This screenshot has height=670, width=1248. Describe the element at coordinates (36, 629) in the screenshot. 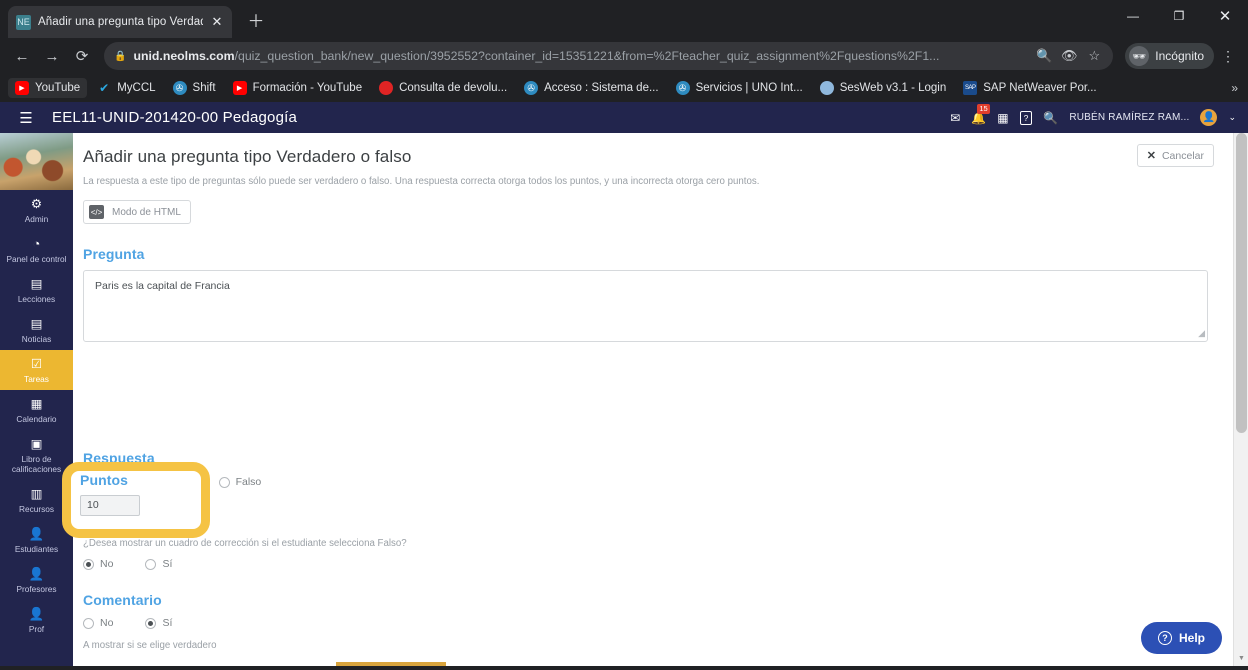

I see `sidebar-item-label: Prof` at that location.